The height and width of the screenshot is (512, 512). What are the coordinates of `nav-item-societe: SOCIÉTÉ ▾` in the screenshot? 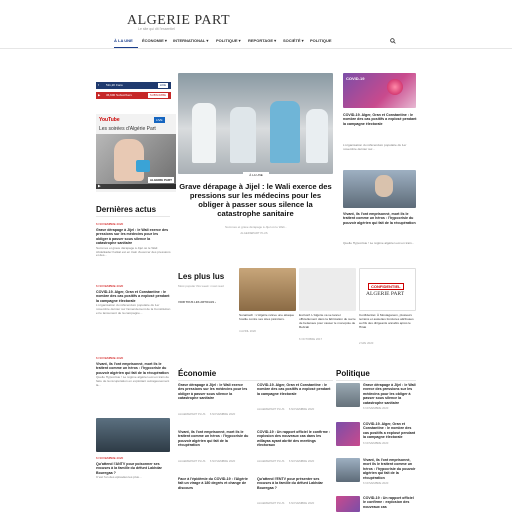 It's located at (293, 40).